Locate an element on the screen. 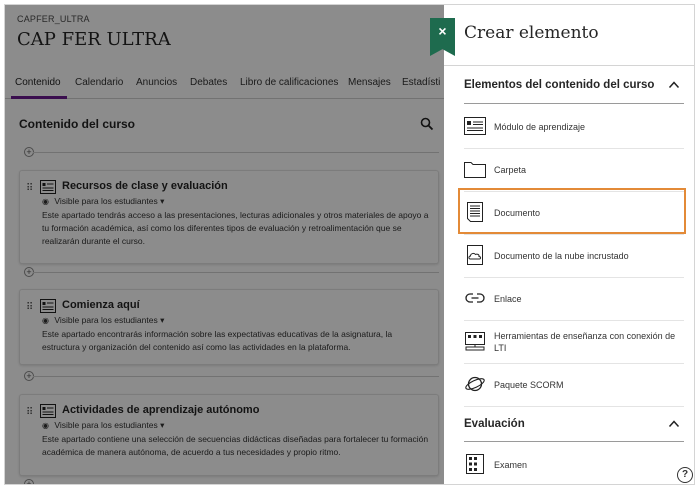 The width and height of the screenshot is (700, 489). create-test: Examen is located at coordinates (574, 464).